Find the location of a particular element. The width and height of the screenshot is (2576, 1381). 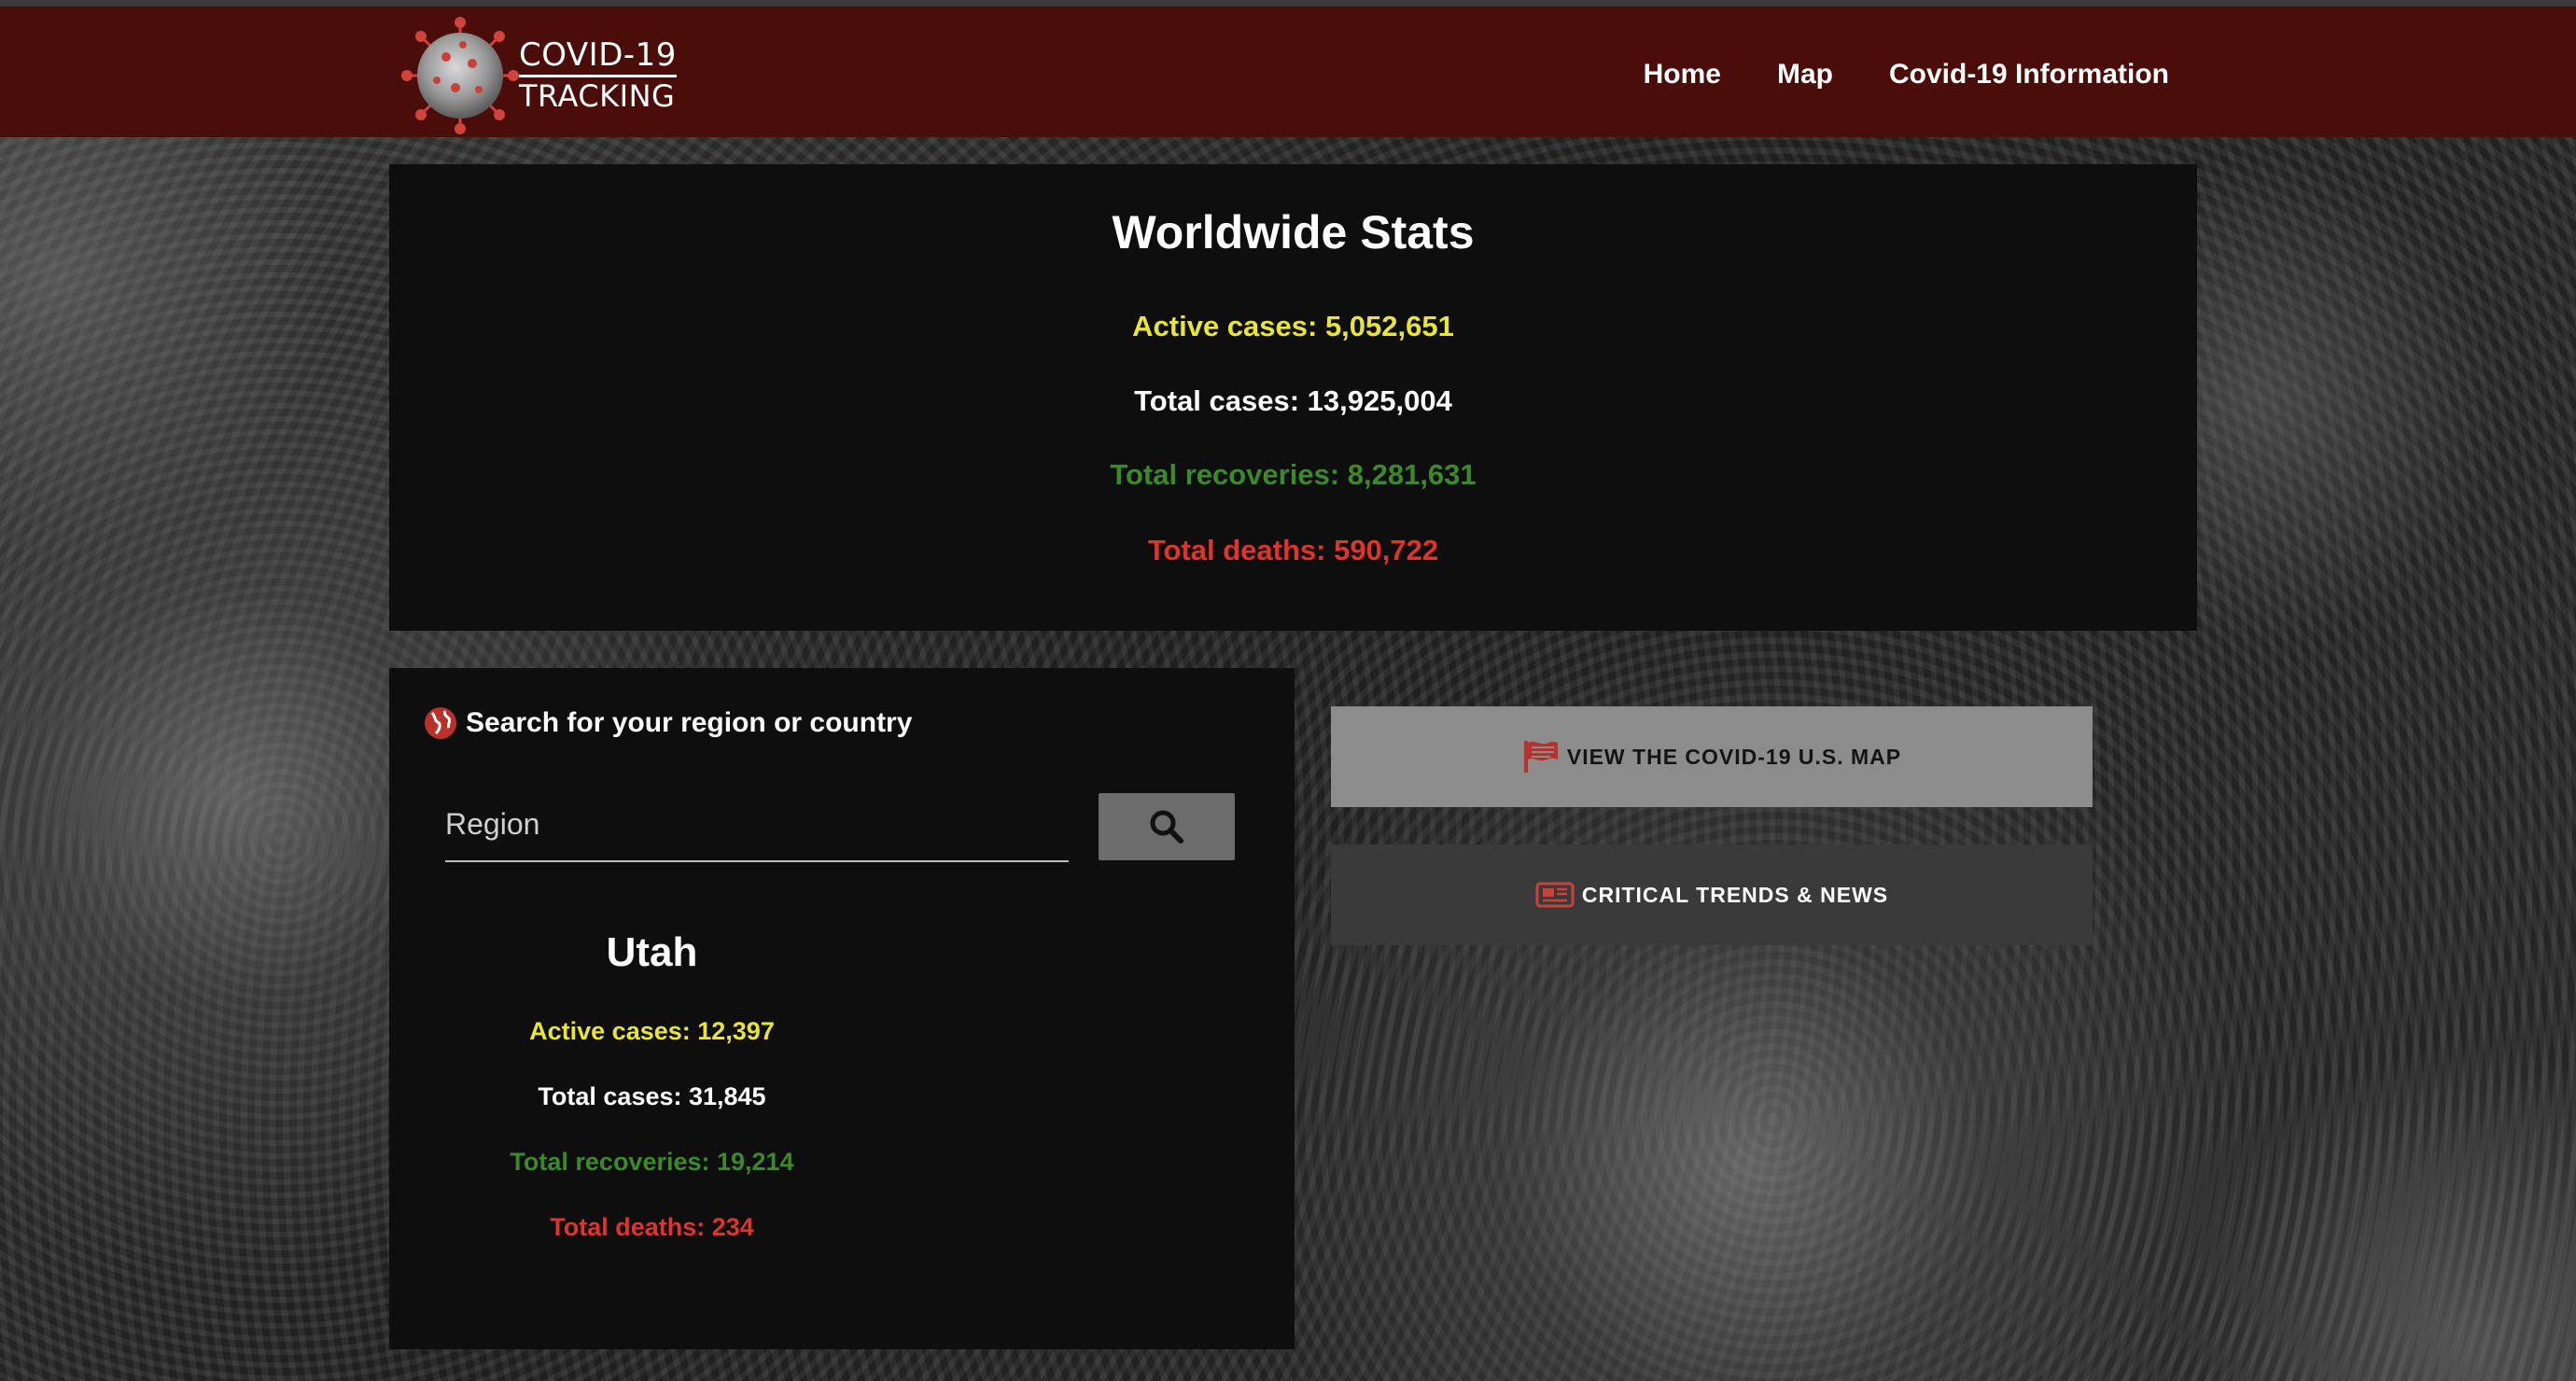

worldwide-total-cases: Total cases: 13,925,004 is located at coordinates (1293, 400).